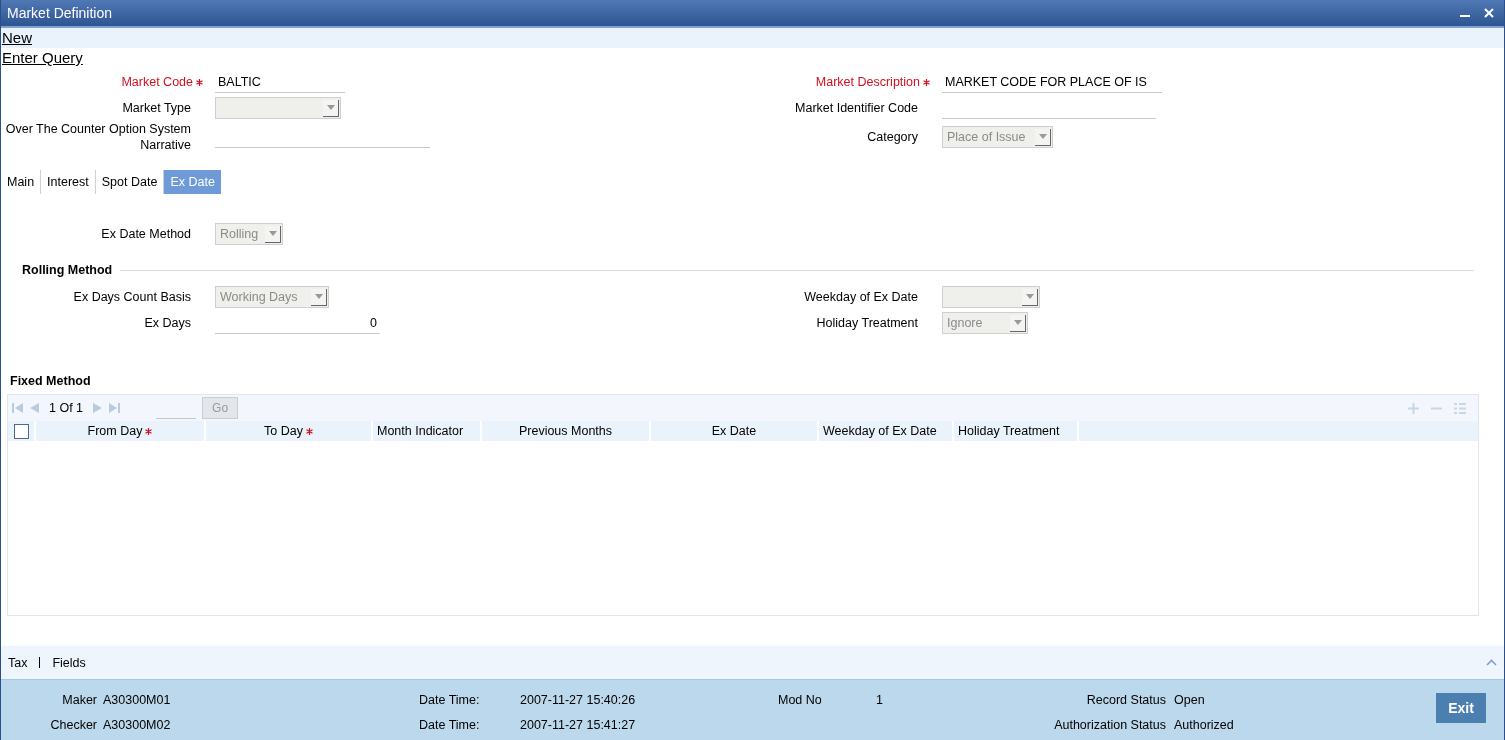 Image resolution: width=1505 pixels, height=740 pixels. I want to click on field-label: Market Identifier Code, so click(856, 108).